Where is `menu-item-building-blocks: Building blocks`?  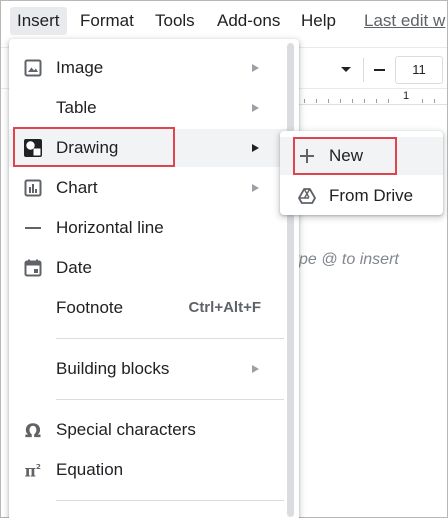
menu-item-building-blocks: Building blocks is located at coordinates (149, 369).